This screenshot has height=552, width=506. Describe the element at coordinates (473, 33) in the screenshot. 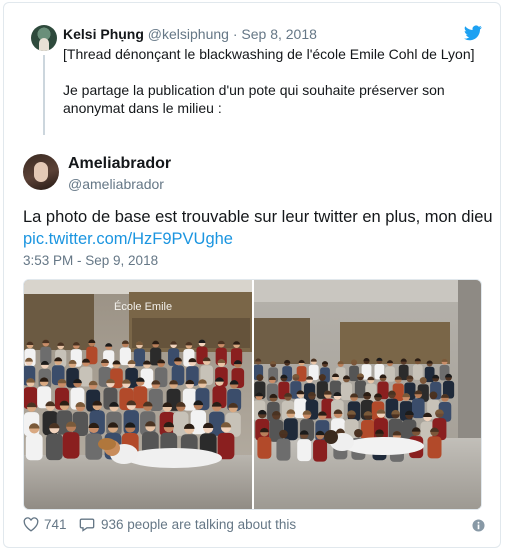

I see `twitter-bird-icon` at that location.